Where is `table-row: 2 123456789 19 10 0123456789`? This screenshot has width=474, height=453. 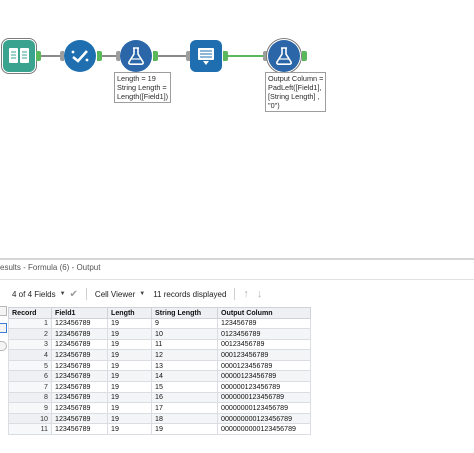 table-row: 2 123456789 19 10 0123456789 is located at coordinates (159, 334).